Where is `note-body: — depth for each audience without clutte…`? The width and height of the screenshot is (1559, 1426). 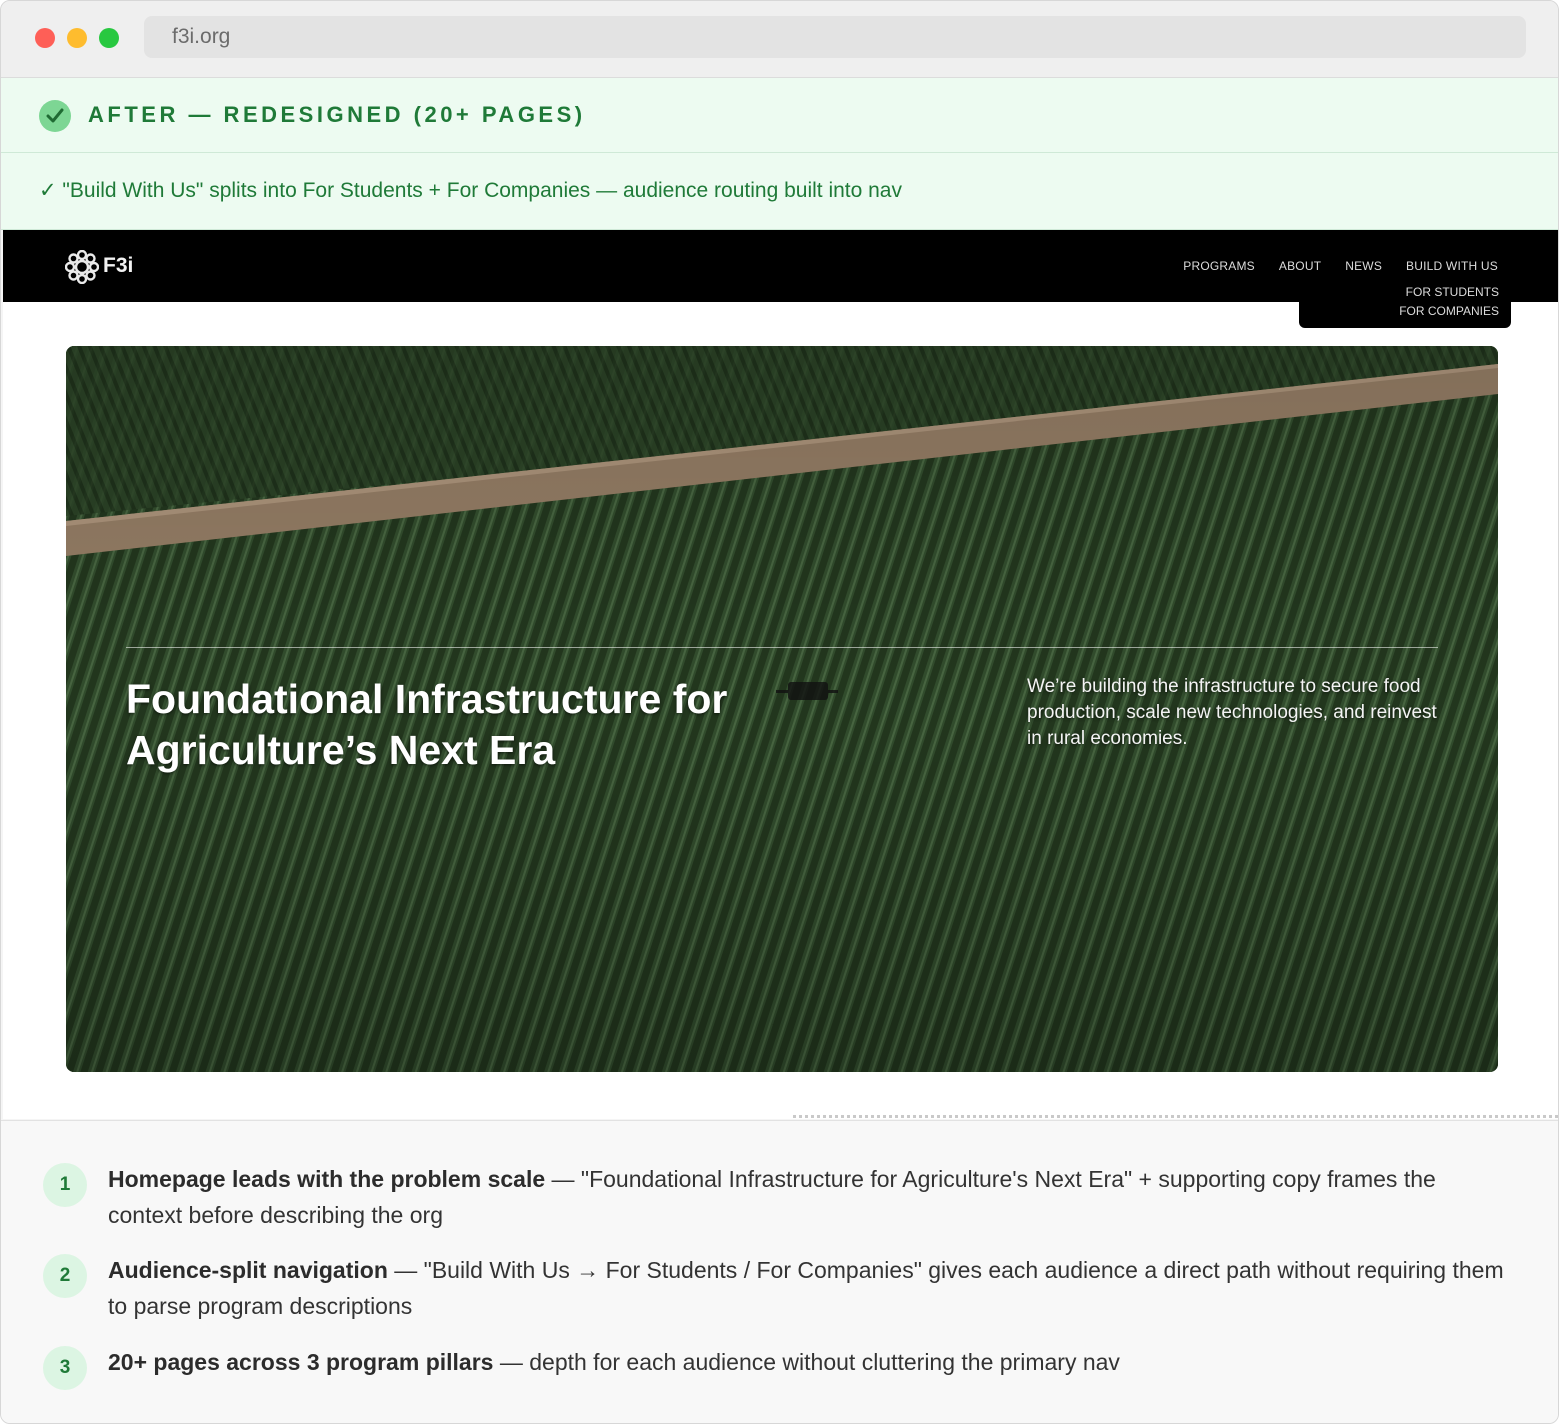 note-body: — depth for each audience without clutte… is located at coordinates (806, 1362).